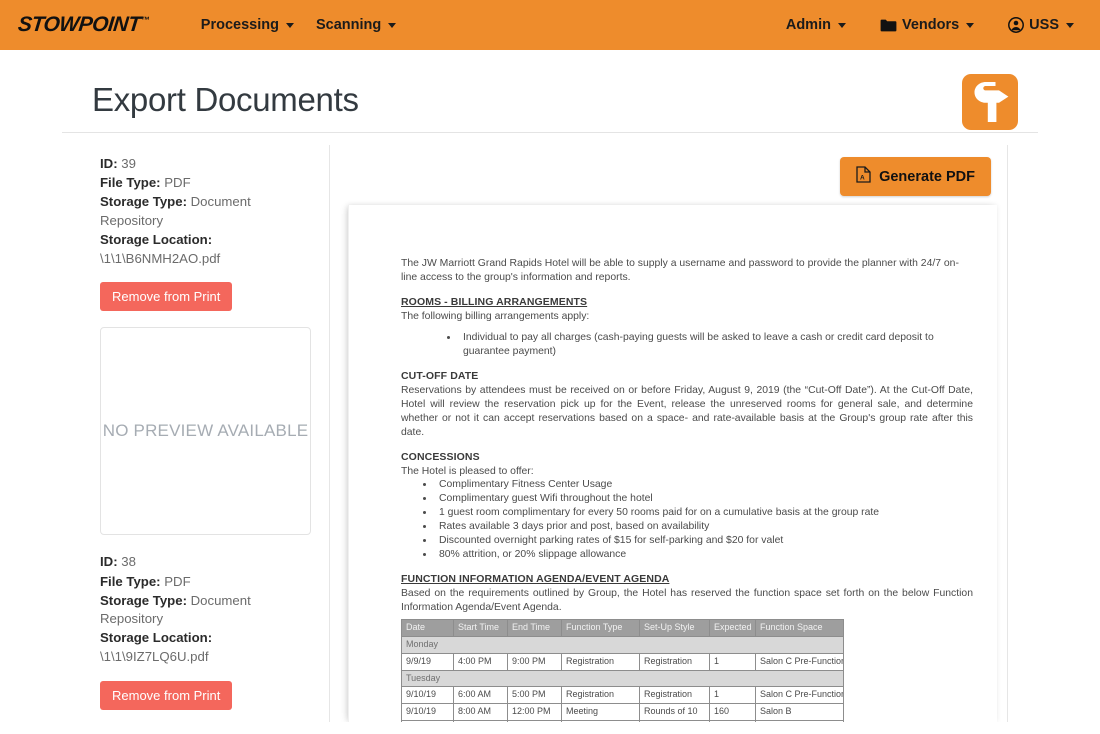 The image size is (1100, 734). What do you see at coordinates (674, 721) in the screenshot?
I see `cell-setup-style: Schoolroom` at bounding box center [674, 721].